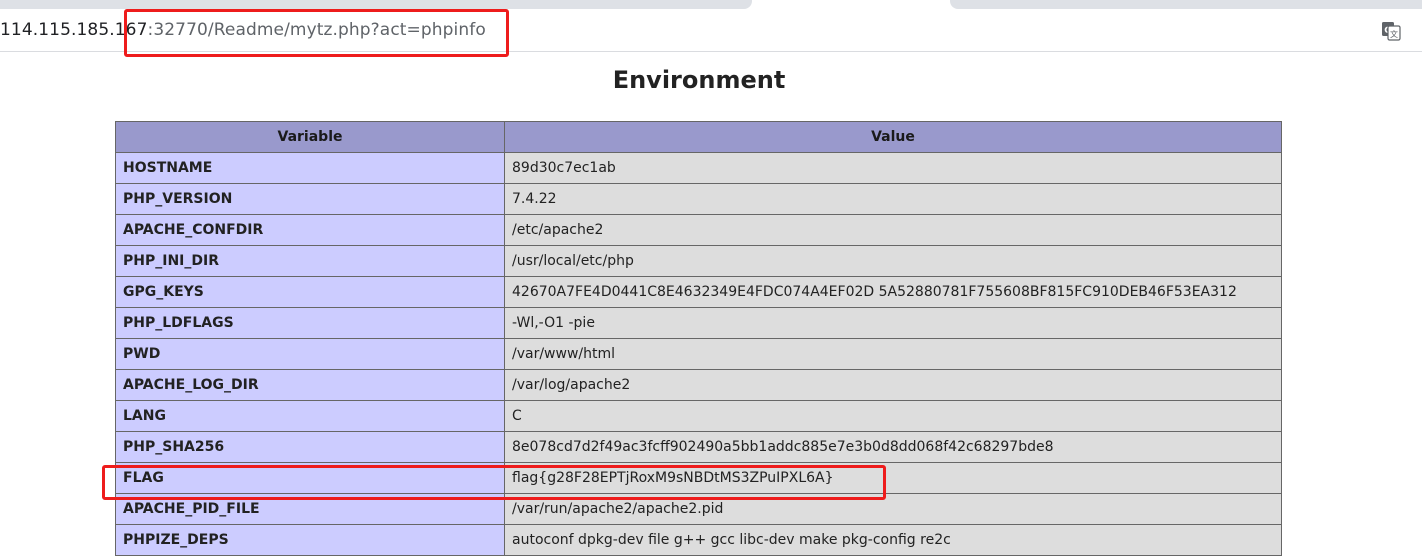 The height and width of the screenshot is (560, 1422). I want to click on table-row: HOSTNAME 89d30c7ec1ab, so click(698, 168).